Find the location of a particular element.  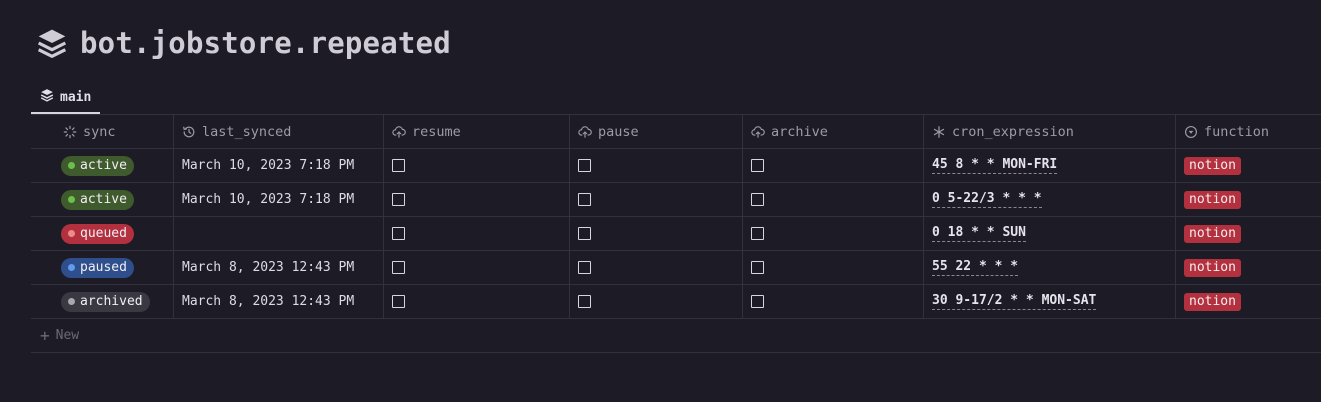

history-icon is located at coordinates (189, 132).